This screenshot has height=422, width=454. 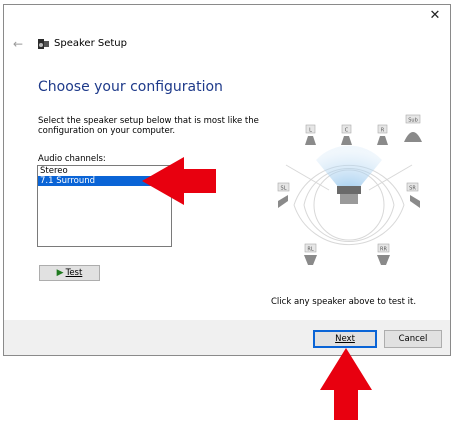 What do you see at coordinates (18, 44) in the screenshot?
I see `back-arrow-icon: ←` at bounding box center [18, 44].